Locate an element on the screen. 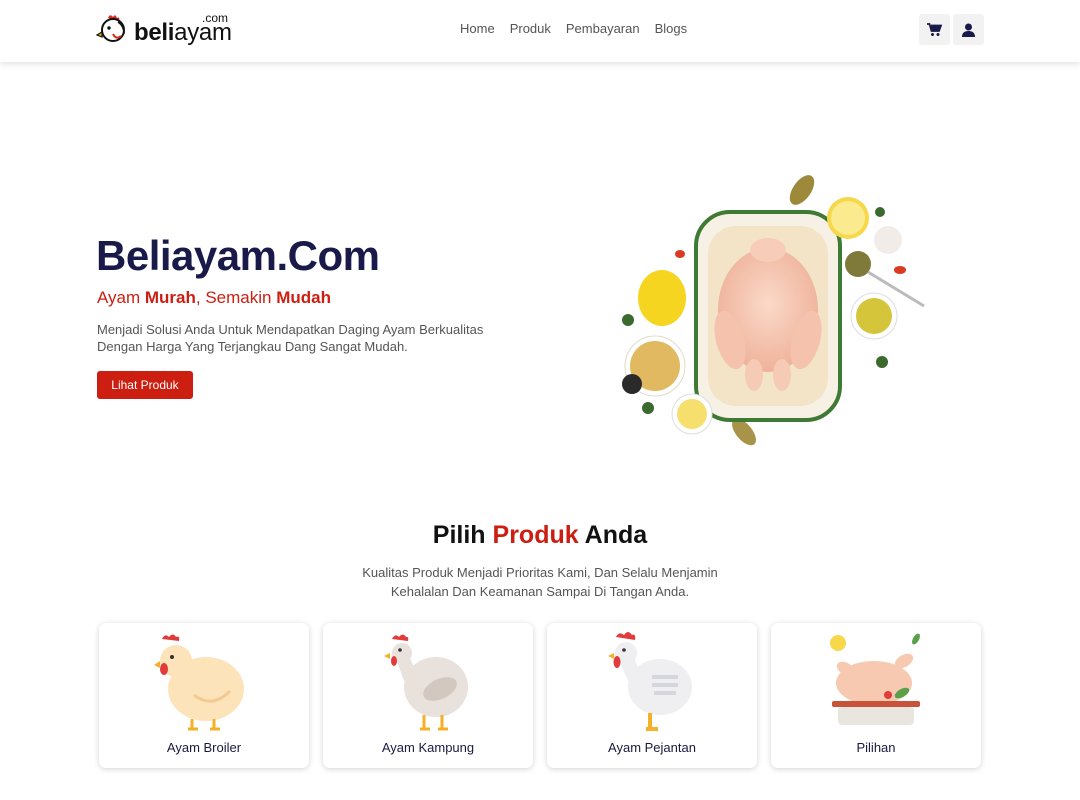  products-section-title: Pilih Produk Anda is located at coordinates (540, 535).